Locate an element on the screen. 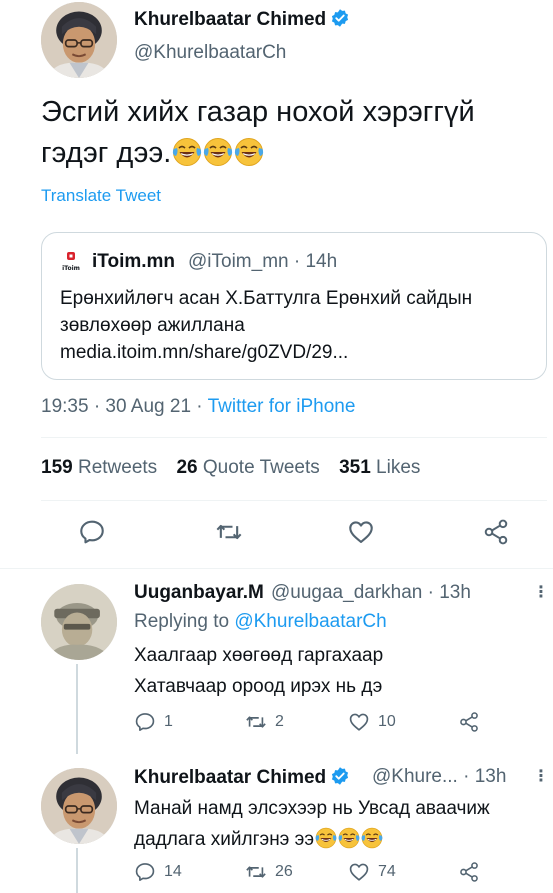 The image size is (553, 893). quotes-count: 26 is located at coordinates (187, 467).